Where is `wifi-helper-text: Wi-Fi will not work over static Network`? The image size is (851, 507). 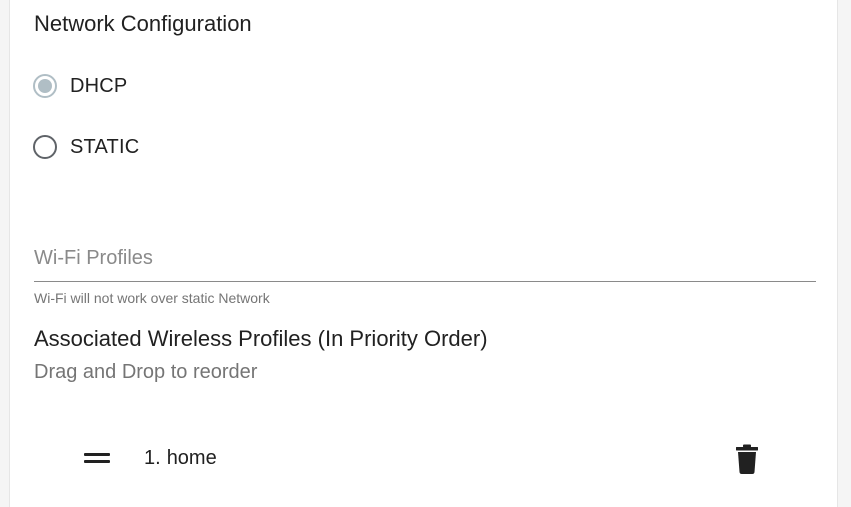 wifi-helper-text: Wi-Fi will not work over static Network is located at coordinates (152, 298).